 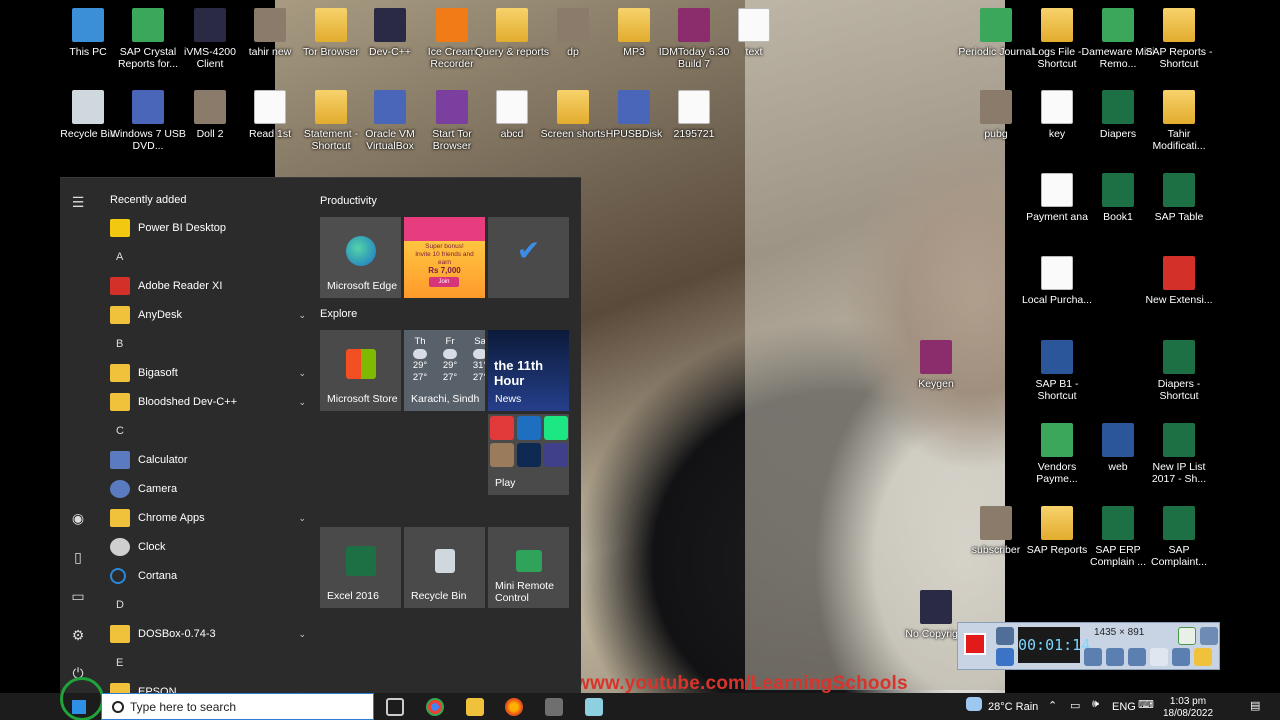 I want to click on tray-chevron-icon: ⌃, so click(x=1052, y=705).